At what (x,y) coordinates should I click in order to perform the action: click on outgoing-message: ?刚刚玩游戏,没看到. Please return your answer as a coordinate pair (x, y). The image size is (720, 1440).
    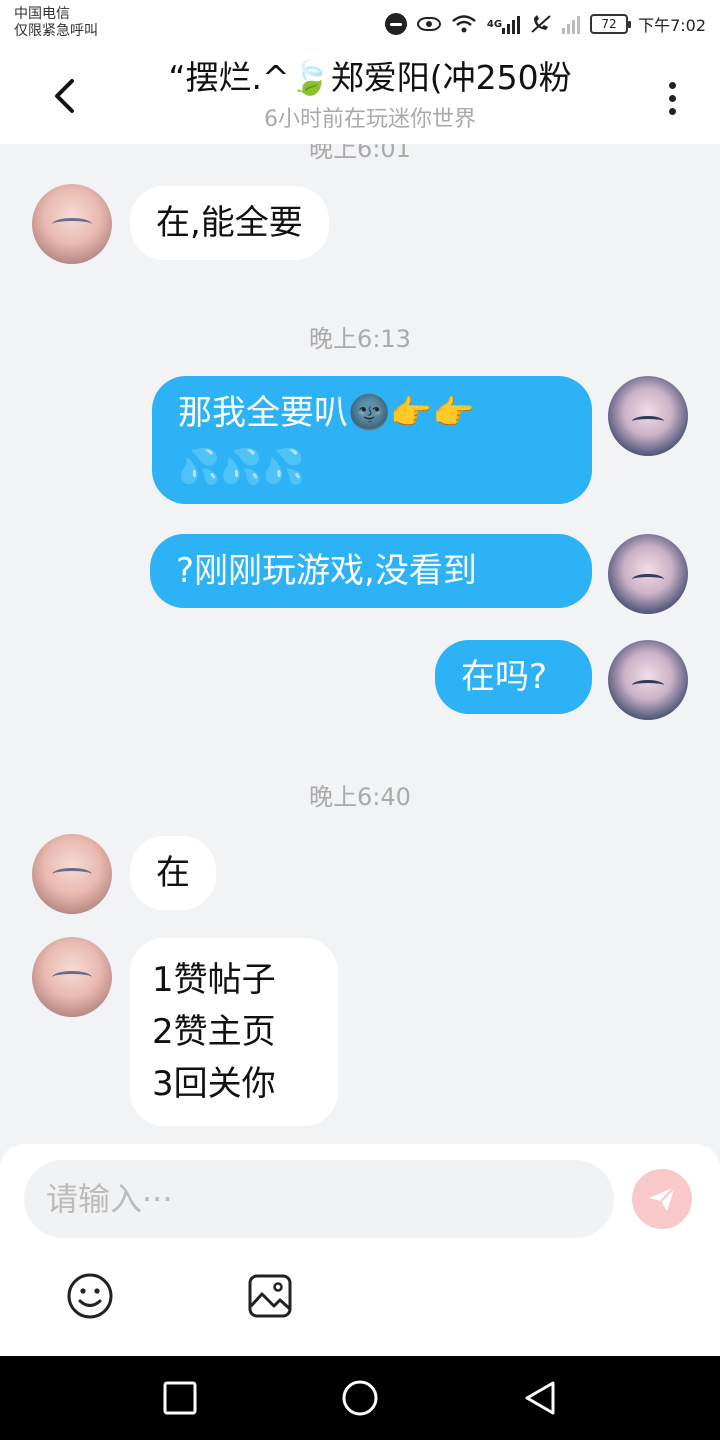
    Looking at the image, I should click on (371, 571).